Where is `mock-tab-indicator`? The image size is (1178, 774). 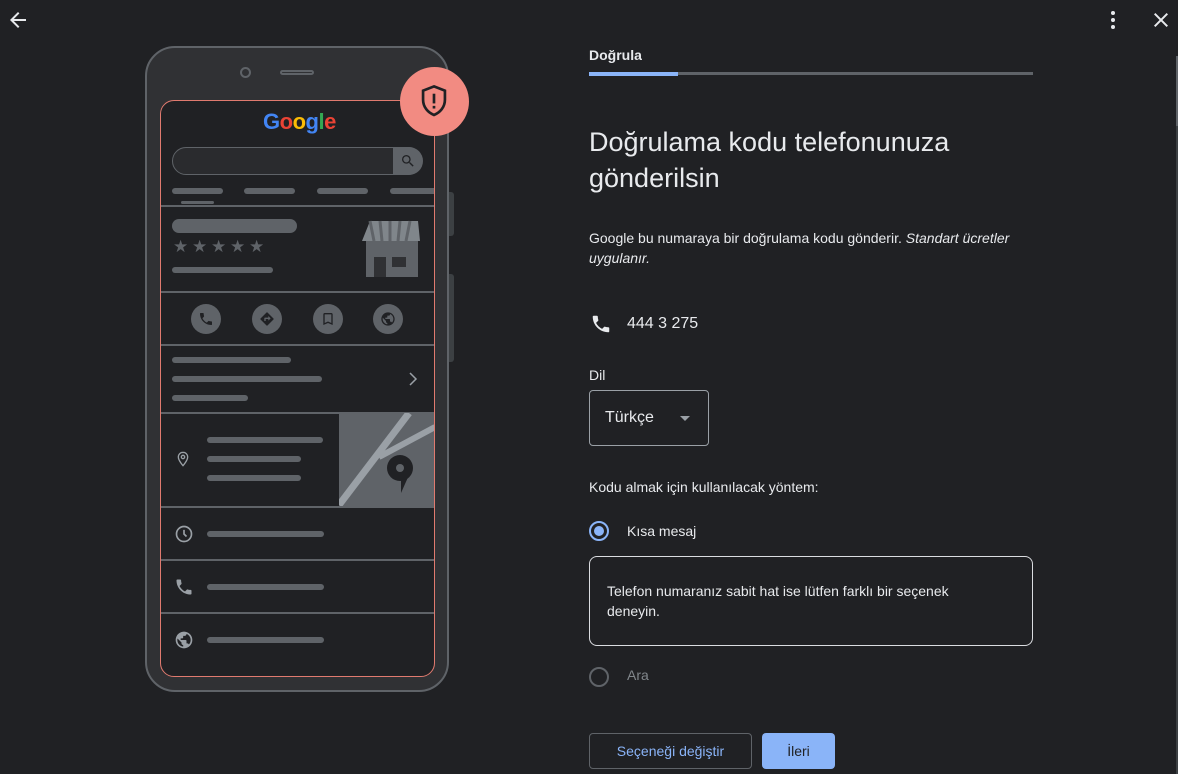 mock-tab-indicator is located at coordinates (197, 202).